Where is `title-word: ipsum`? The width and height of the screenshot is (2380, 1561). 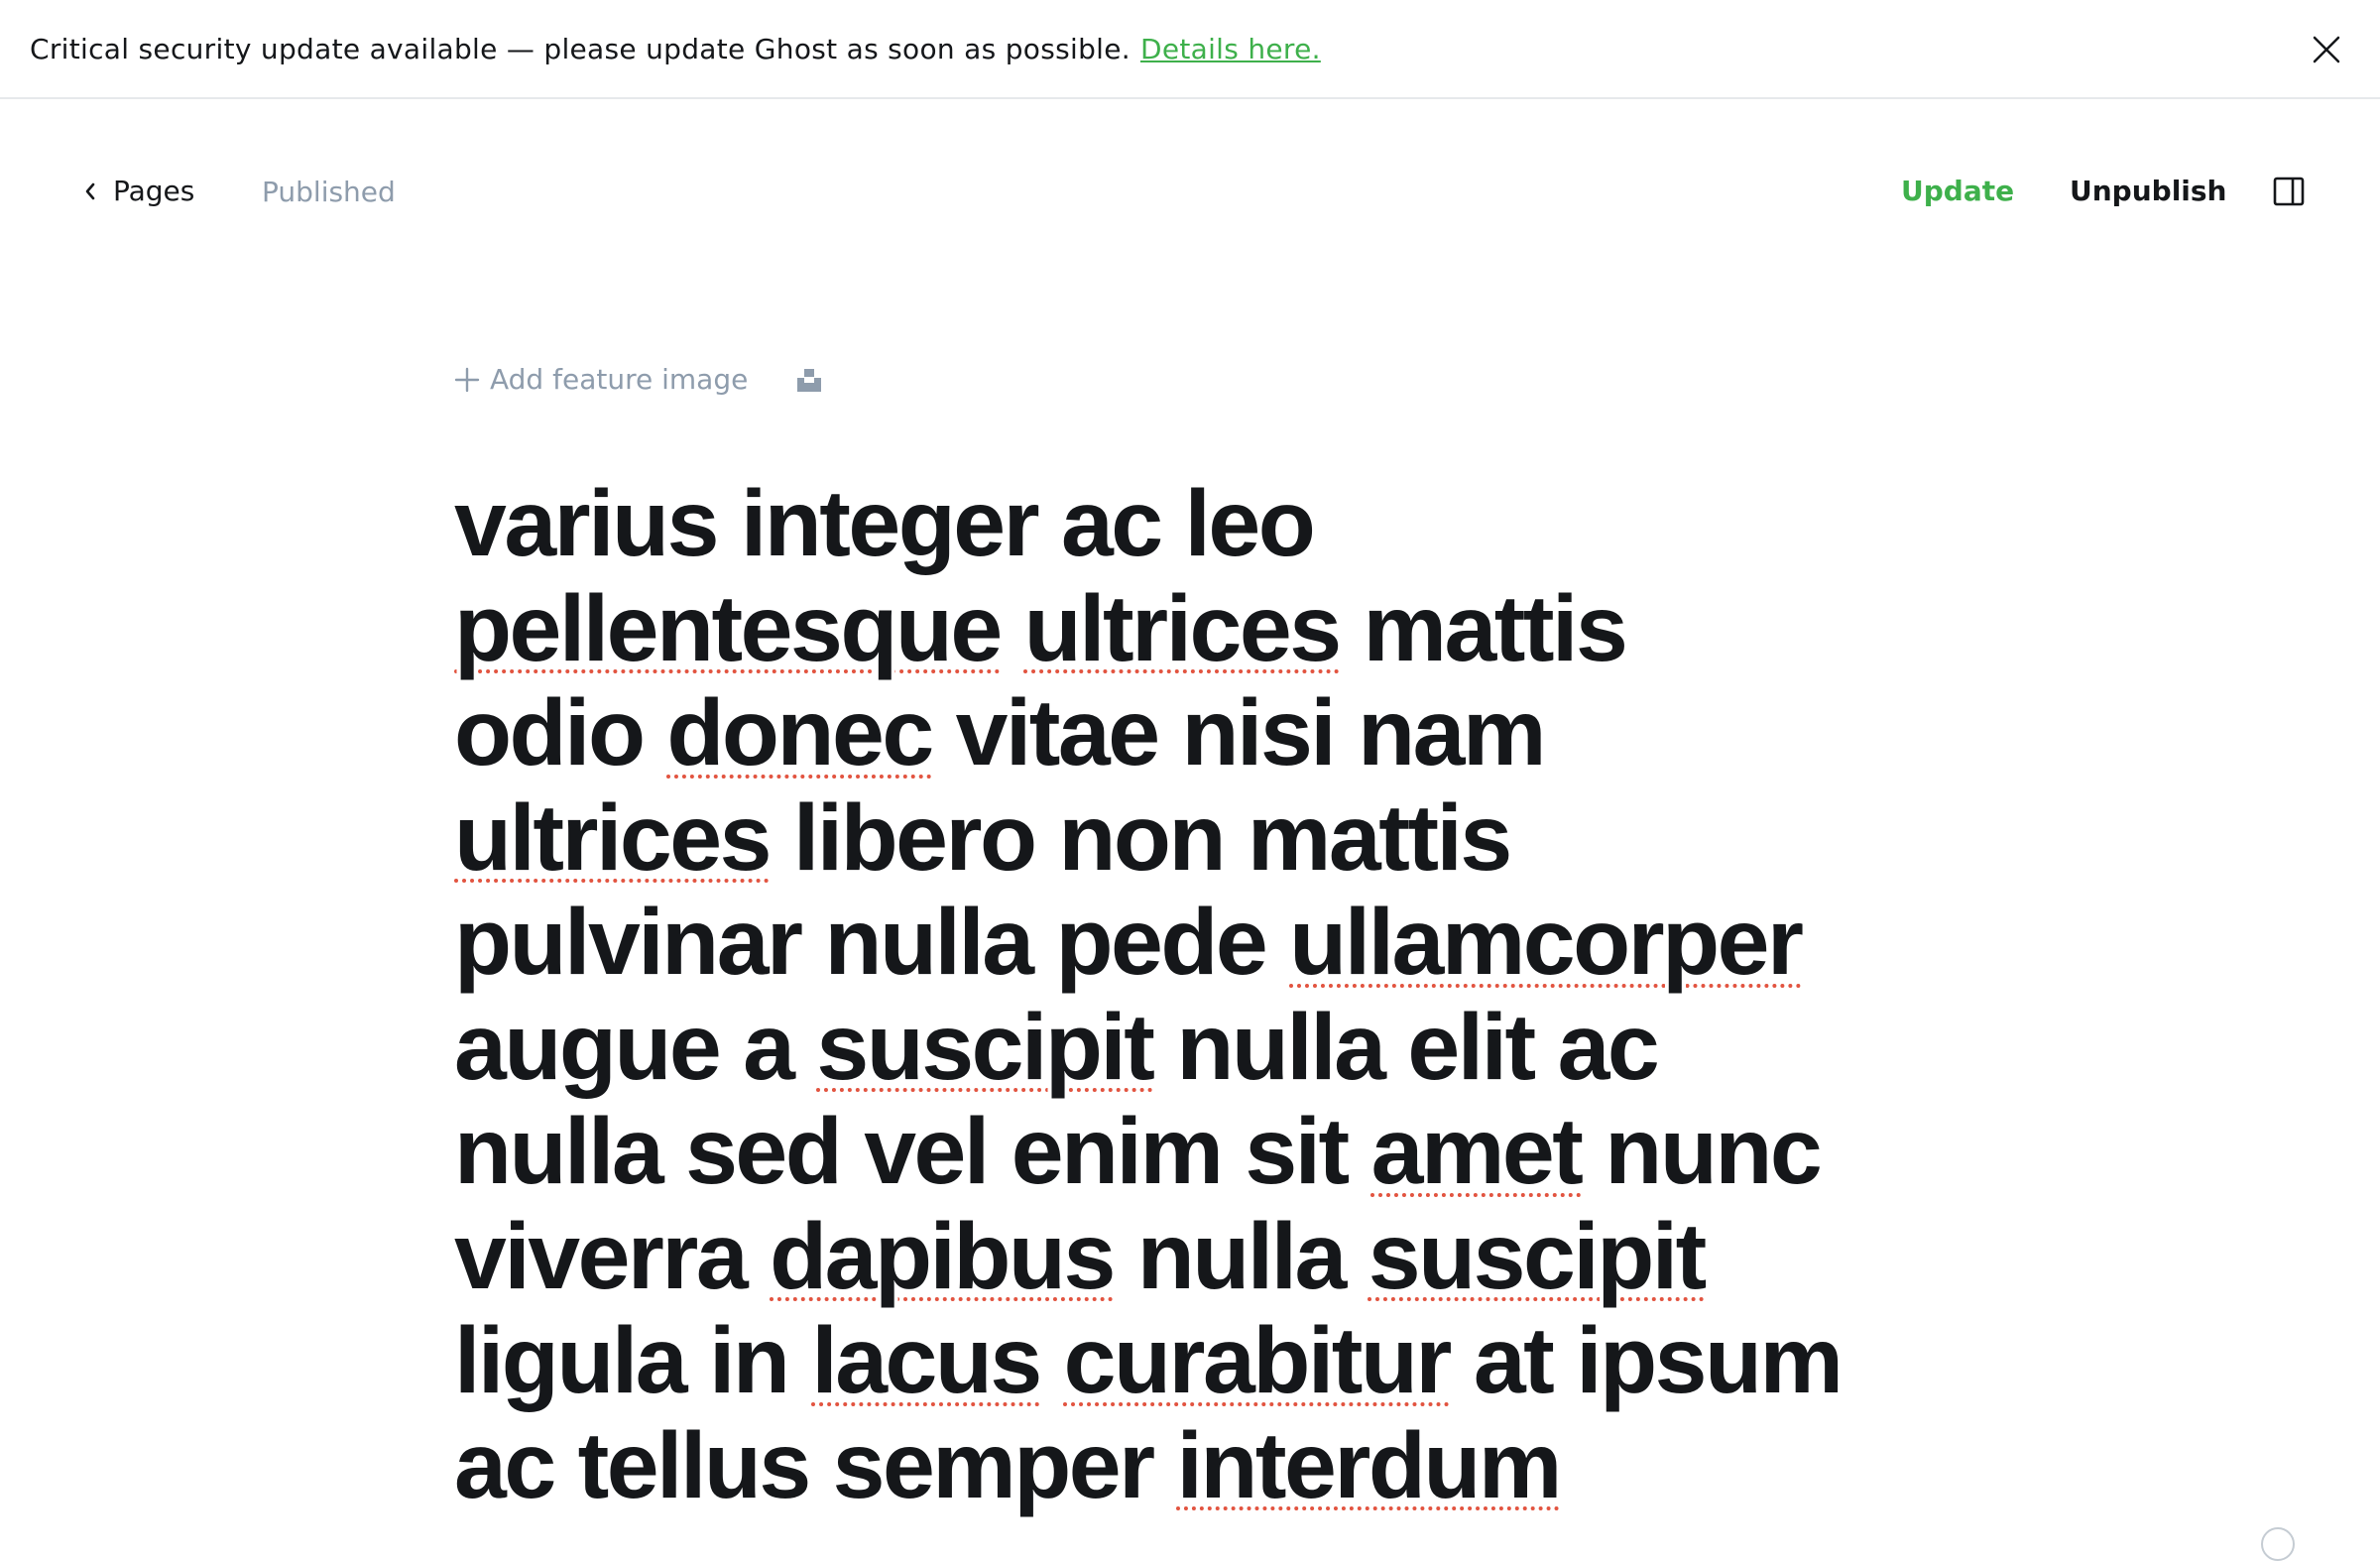
title-word: ipsum is located at coordinates (1710, 1360).